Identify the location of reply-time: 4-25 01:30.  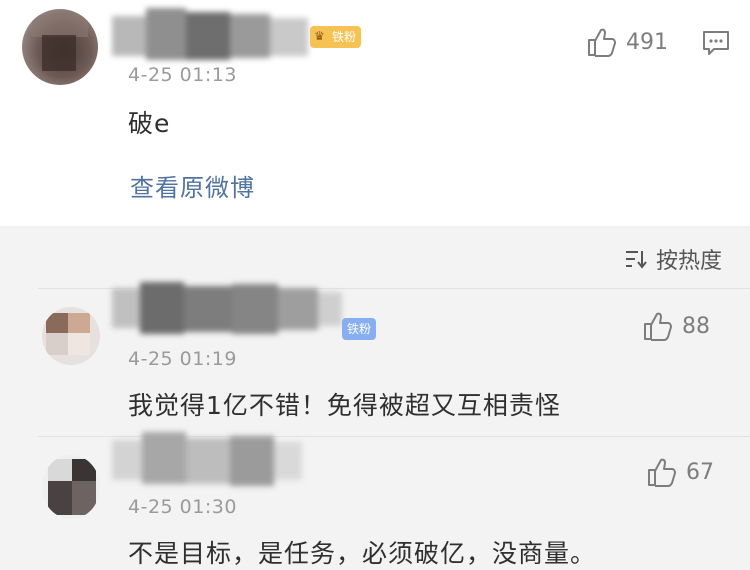
(182, 507).